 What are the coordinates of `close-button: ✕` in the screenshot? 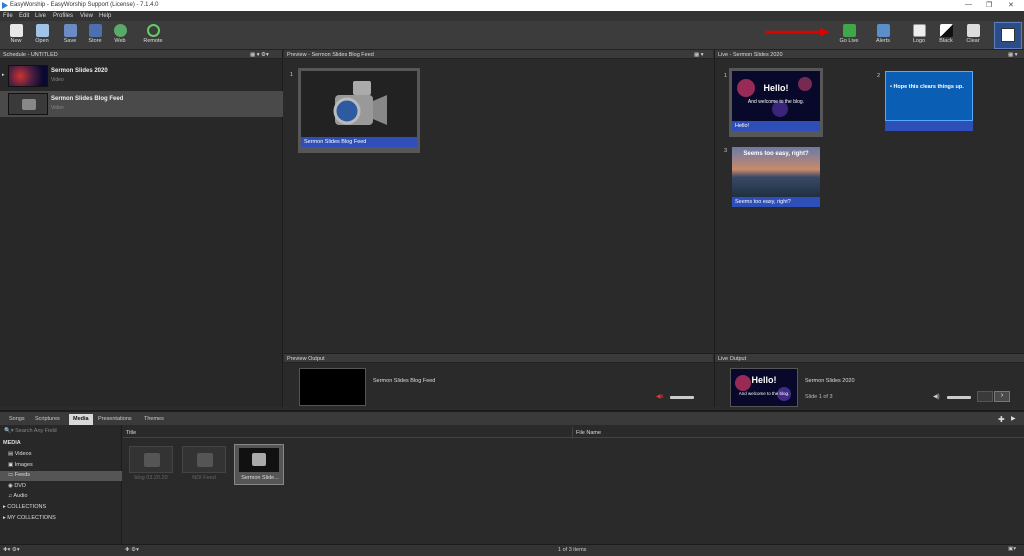 It's located at (1011, 5).